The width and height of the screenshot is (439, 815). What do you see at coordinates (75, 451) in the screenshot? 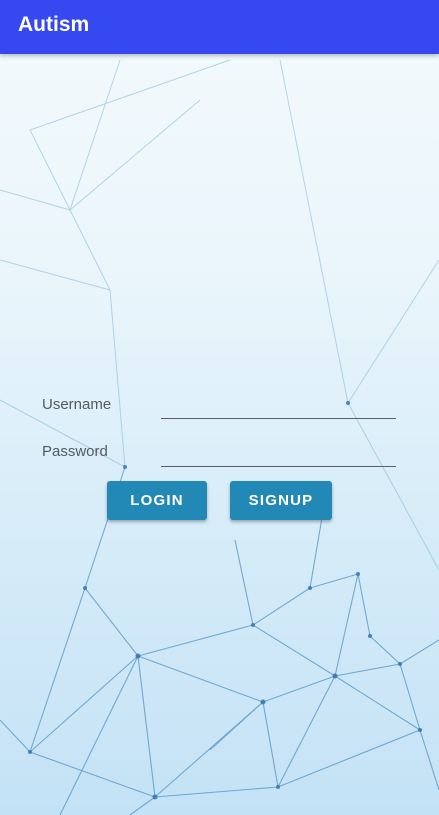
I see `password-label: Password` at bounding box center [75, 451].